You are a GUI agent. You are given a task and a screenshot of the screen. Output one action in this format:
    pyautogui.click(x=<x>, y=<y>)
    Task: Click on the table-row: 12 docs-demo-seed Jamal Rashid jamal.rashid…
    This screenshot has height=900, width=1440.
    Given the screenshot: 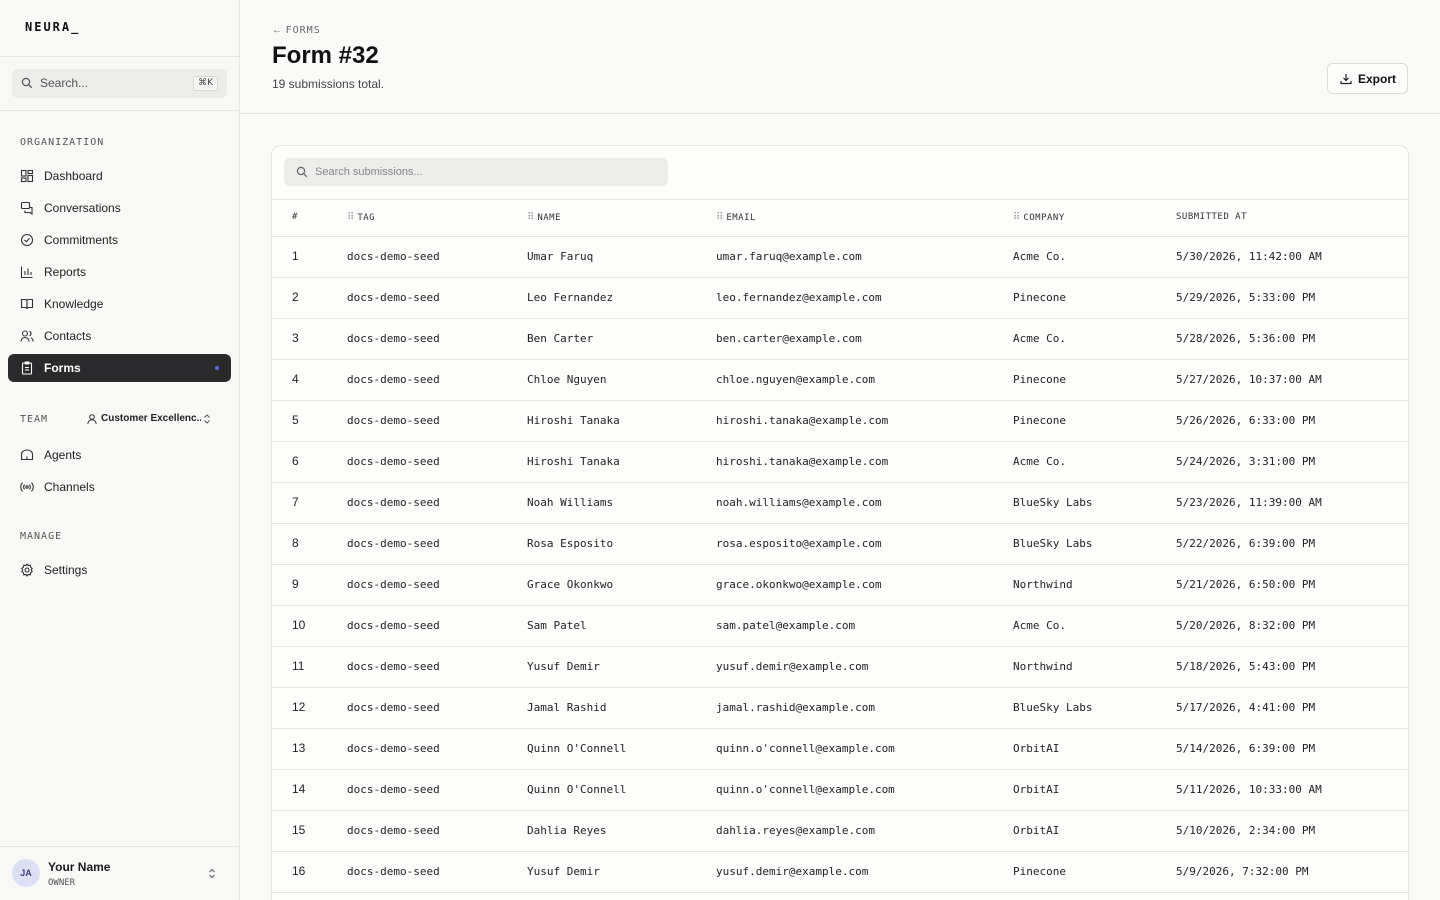 What is the action you would take?
    pyautogui.click(x=840, y=708)
    